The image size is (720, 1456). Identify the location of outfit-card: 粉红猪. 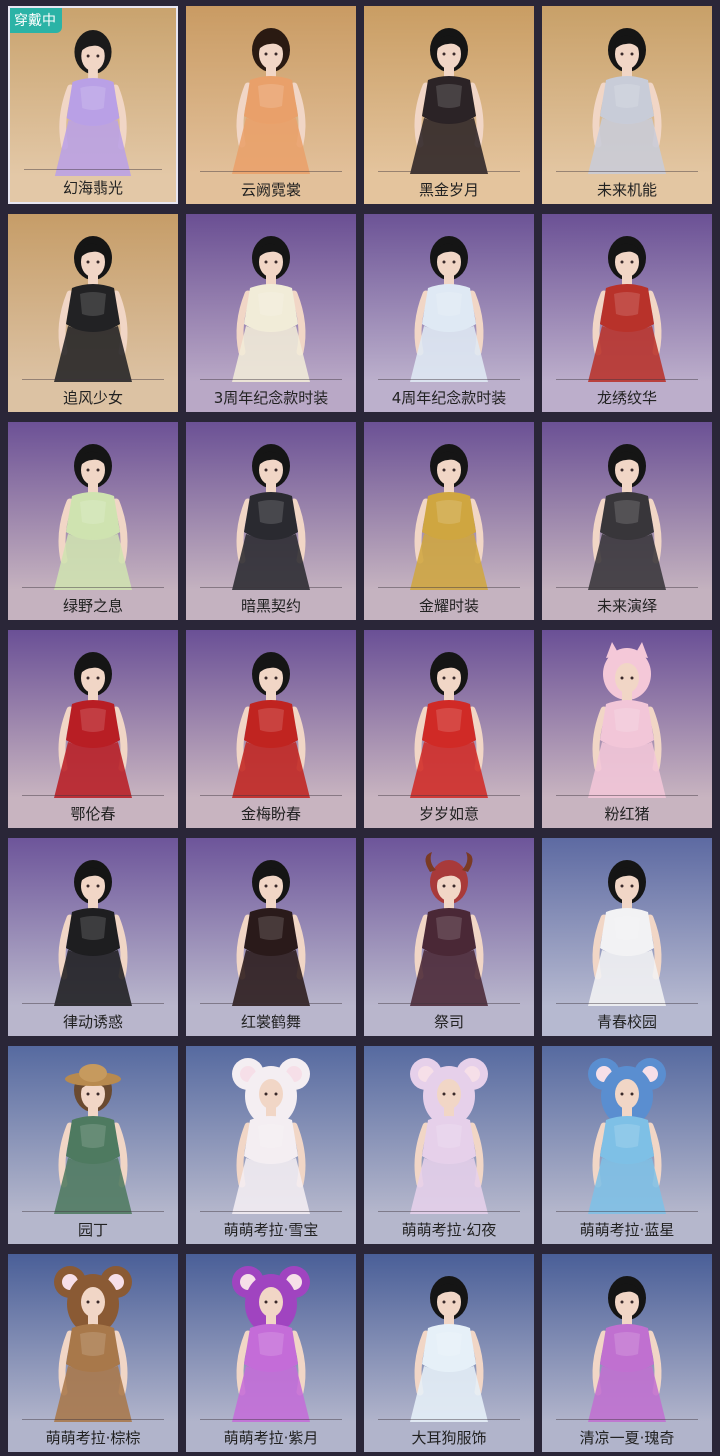
(627, 729).